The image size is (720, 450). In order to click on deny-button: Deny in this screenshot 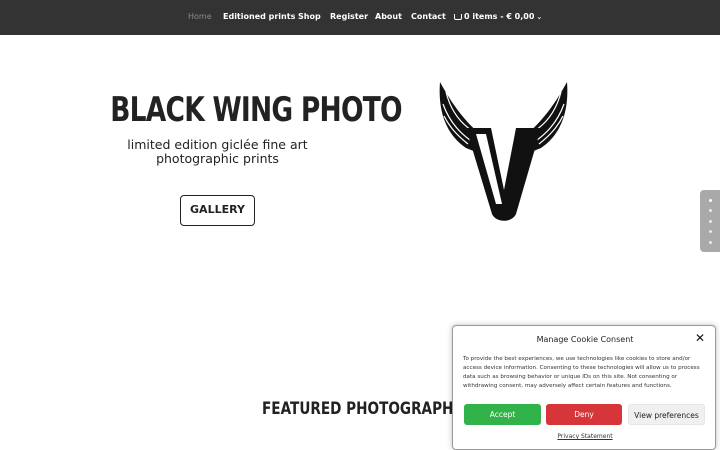, I will do `click(584, 414)`.